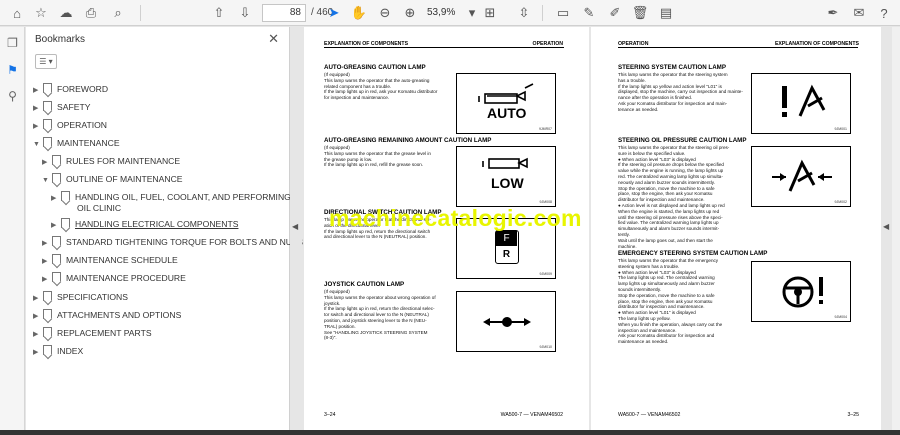 The width and height of the screenshot is (900, 435). What do you see at coordinates (219, 13) in the screenshot?
I see `page-up-icon: ⇧` at bounding box center [219, 13].